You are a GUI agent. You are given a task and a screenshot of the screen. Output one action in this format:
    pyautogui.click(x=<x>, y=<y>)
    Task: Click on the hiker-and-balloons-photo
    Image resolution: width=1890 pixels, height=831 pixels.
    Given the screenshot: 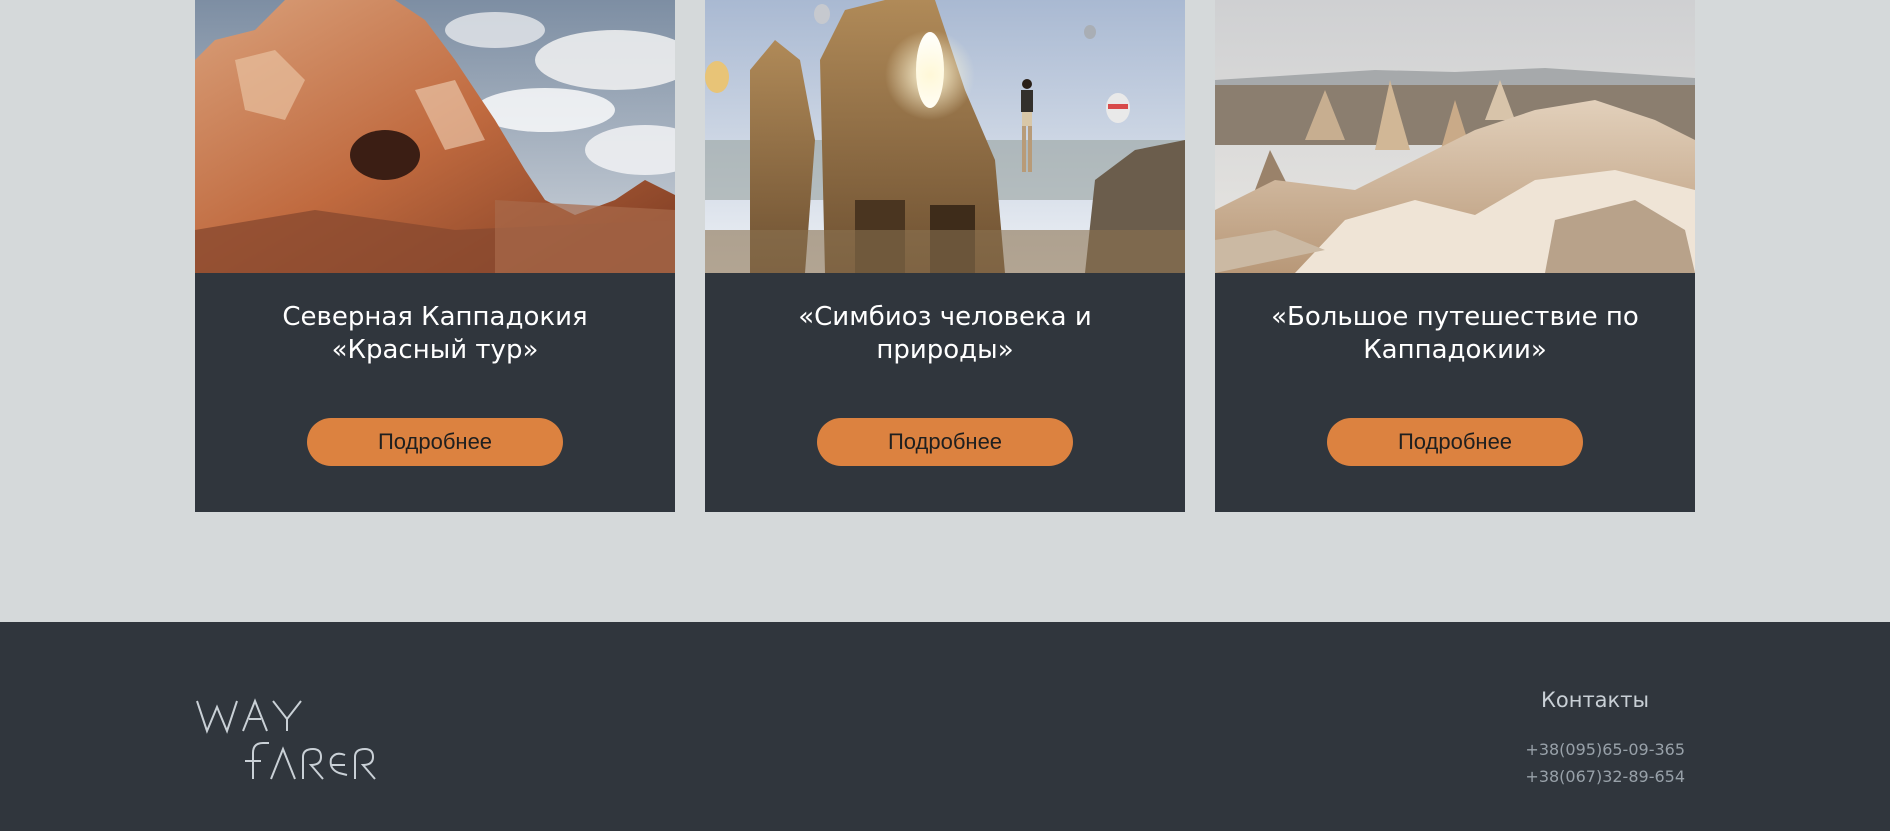 What is the action you would take?
    pyautogui.click(x=945, y=136)
    